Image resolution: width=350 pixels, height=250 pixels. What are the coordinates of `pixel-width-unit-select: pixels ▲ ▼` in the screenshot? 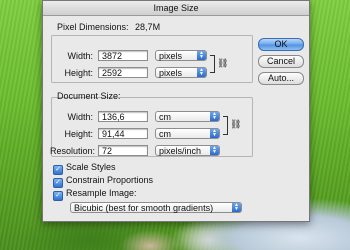 It's located at (181, 55).